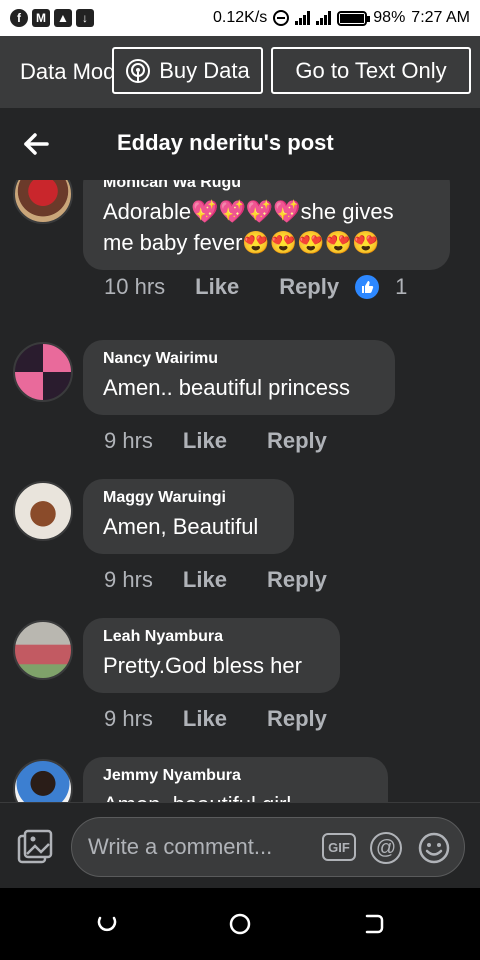 The height and width of the screenshot is (960, 480). What do you see at coordinates (235, 795) in the screenshot?
I see `comment-text: Amen, beautiful girl` at bounding box center [235, 795].